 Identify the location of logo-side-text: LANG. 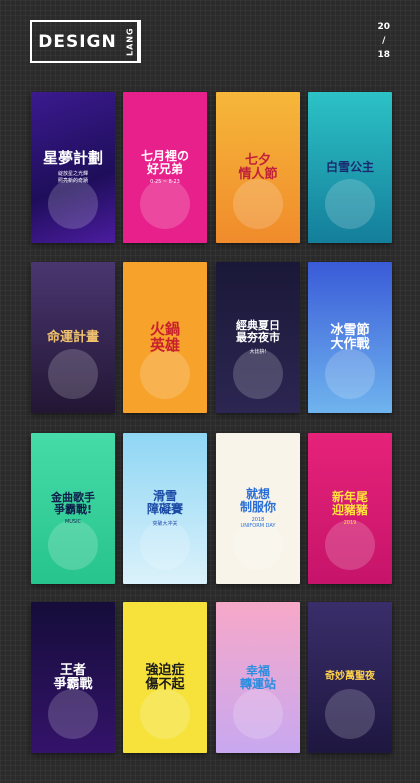
(131, 41).